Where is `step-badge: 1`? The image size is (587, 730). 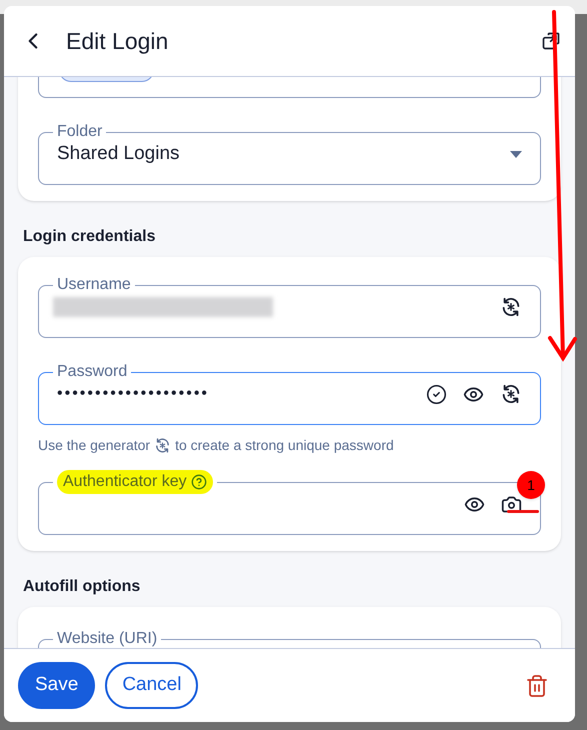 step-badge: 1 is located at coordinates (531, 485).